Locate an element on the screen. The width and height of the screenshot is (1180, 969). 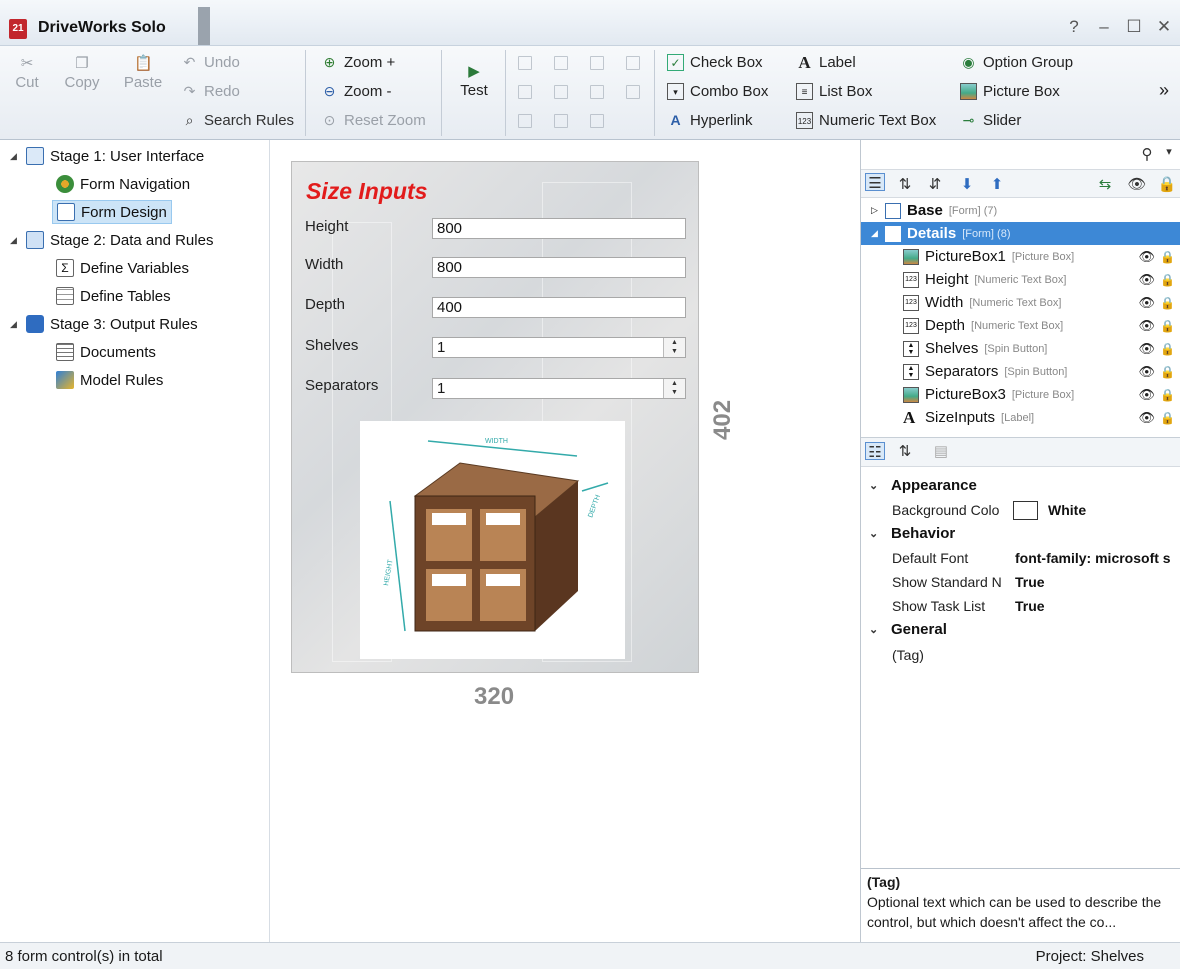
property-default-font: Default Font font-family: microsoft s is located at coordinates (1020, 558).